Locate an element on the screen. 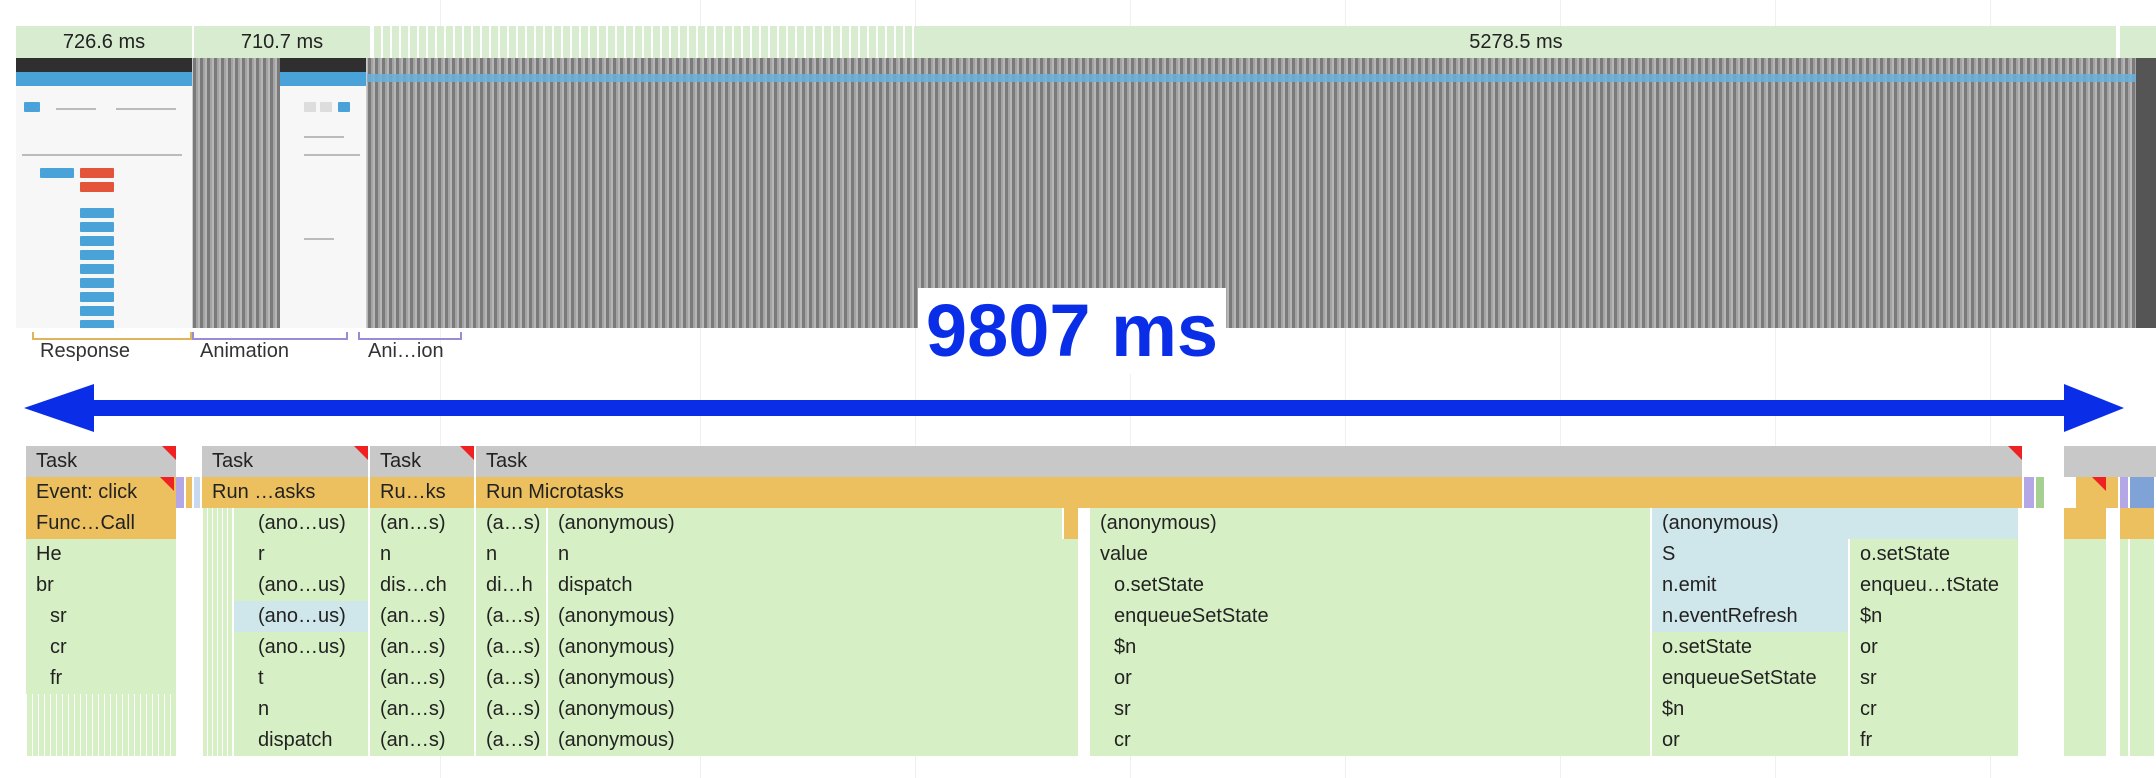 The width and height of the screenshot is (2156, 778). call-frame: S is located at coordinates (1750, 554).